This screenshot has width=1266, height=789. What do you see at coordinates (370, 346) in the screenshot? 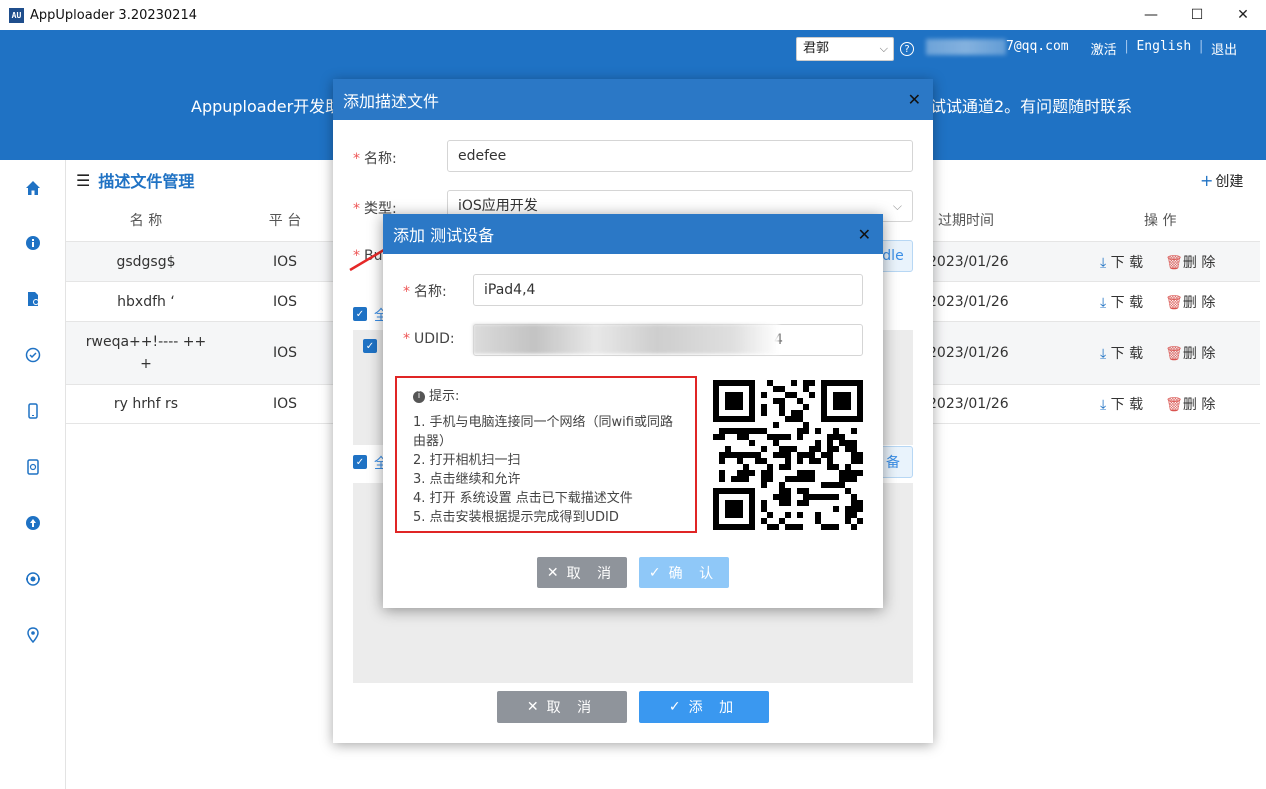
I see `certificate-checkbox: ✓` at bounding box center [370, 346].